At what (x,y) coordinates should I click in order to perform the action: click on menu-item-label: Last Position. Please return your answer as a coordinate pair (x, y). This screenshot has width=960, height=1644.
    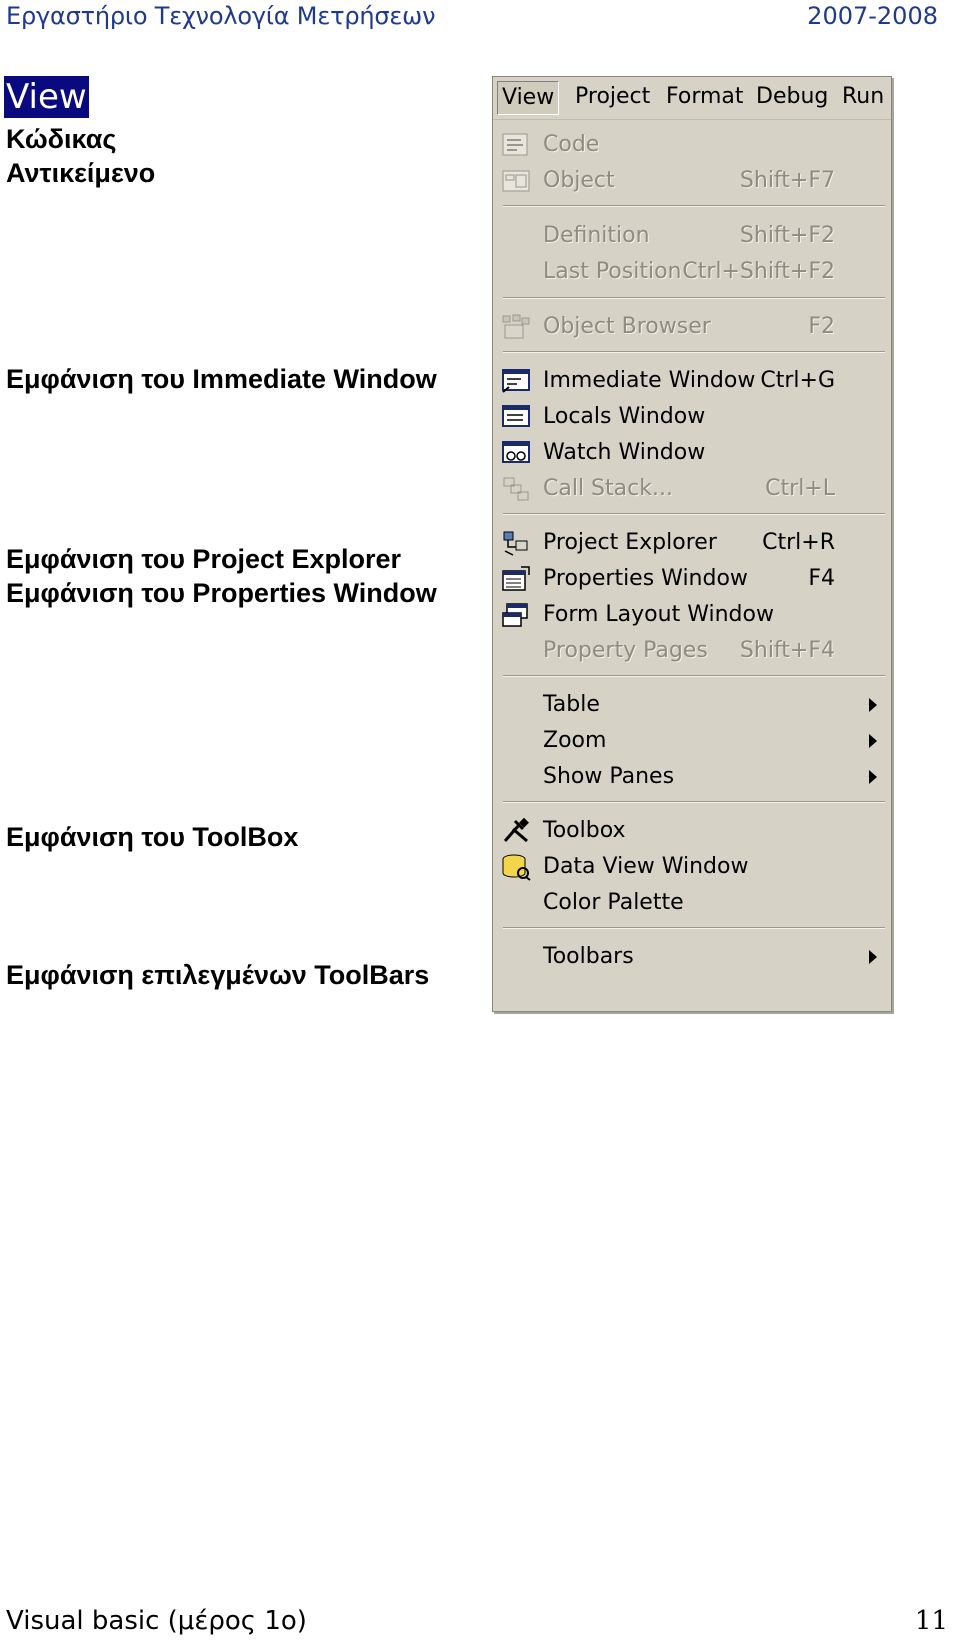
    Looking at the image, I should click on (612, 271).